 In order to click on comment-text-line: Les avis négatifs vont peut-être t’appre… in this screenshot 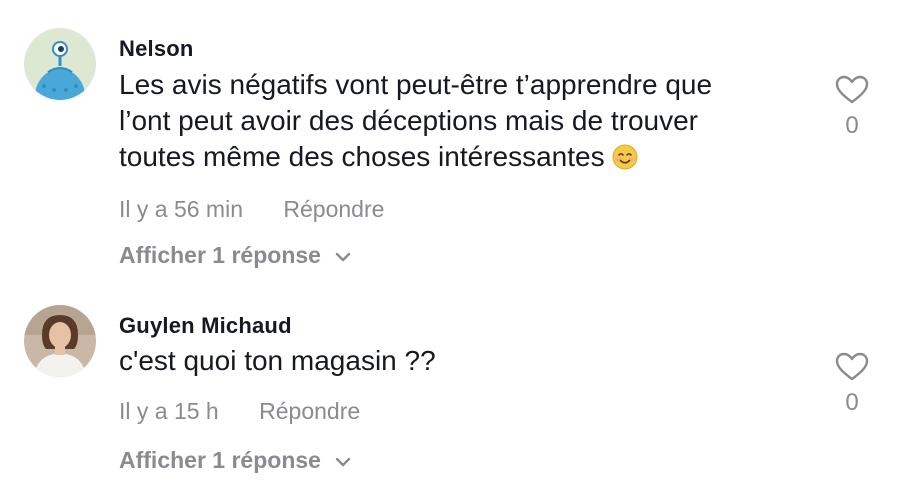, I will do `click(416, 84)`.